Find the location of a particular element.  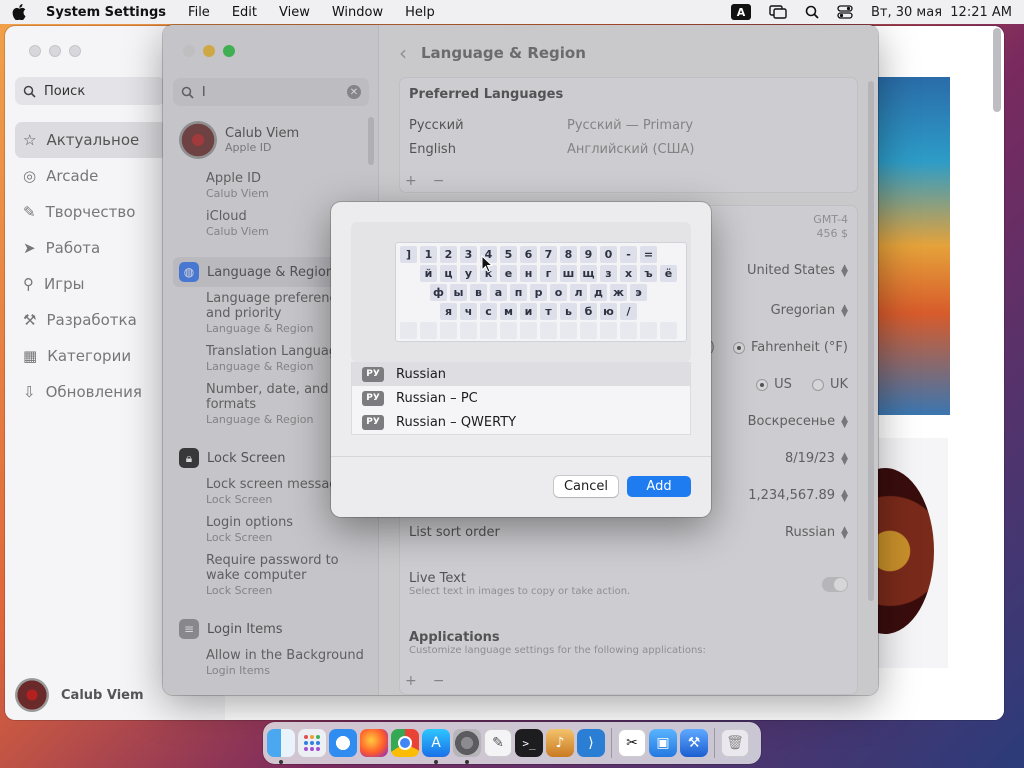

keyboard-key: 7 is located at coordinates (548, 254).